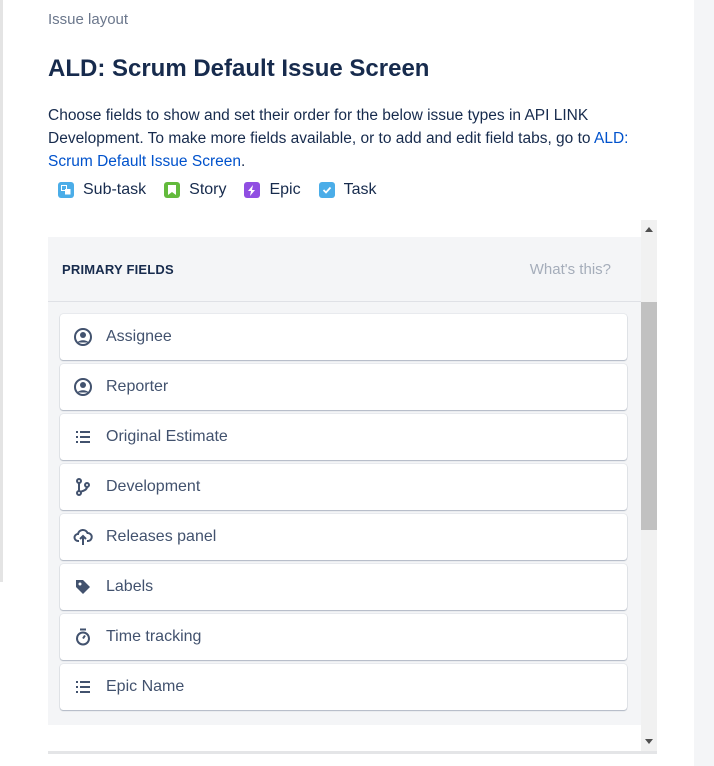 The image size is (714, 766). What do you see at coordinates (172, 190) in the screenshot?
I see `story-icon` at bounding box center [172, 190].